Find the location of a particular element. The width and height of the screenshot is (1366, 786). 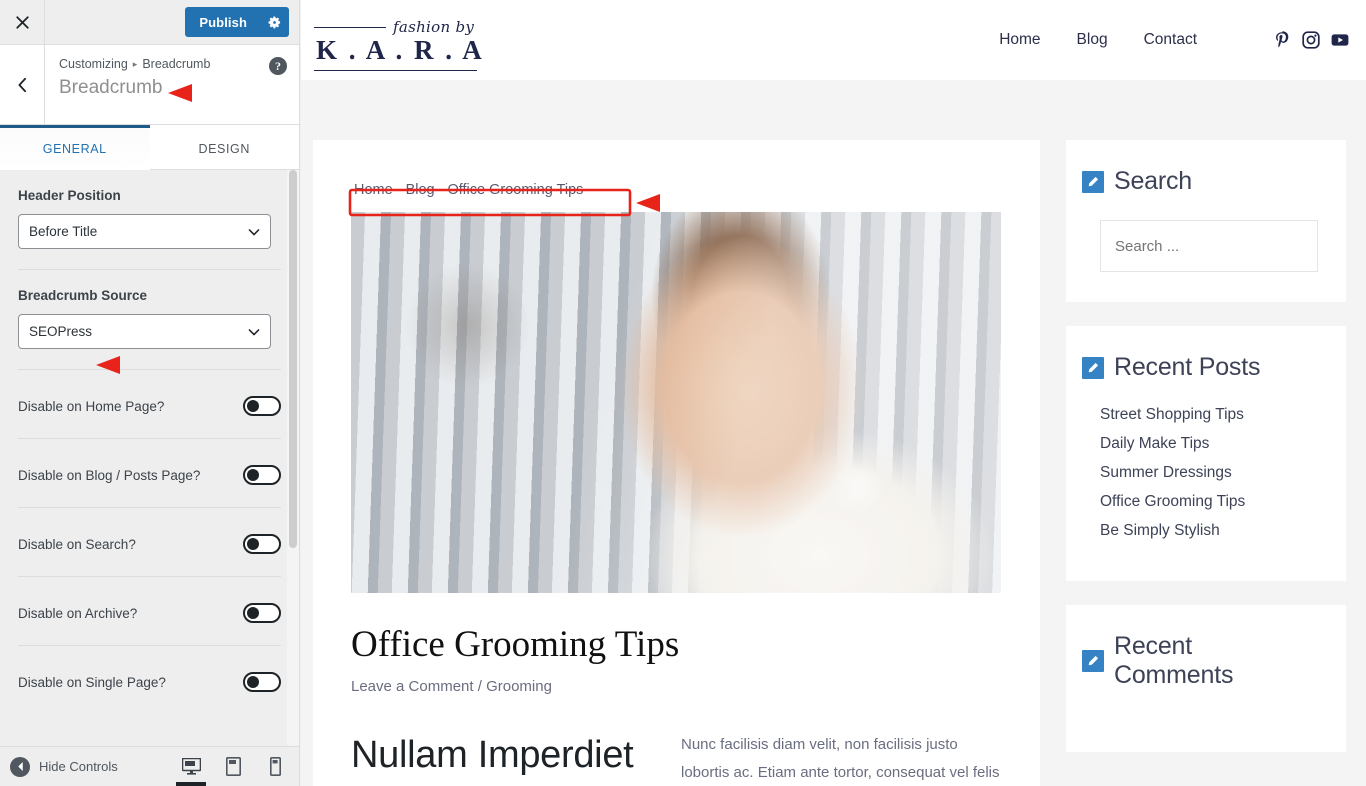

toggle-disable-home is located at coordinates (262, 406).